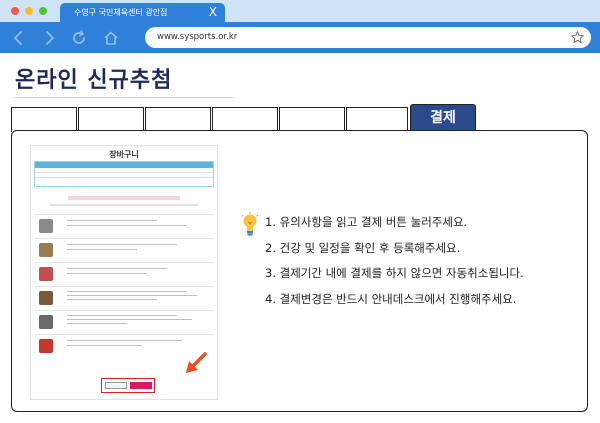 The height and width of the screenshot is (423, 600). What do you see at coordinates (111, 38) in the screenshot?
I see `home-icon` at bounding box center [111, 38].